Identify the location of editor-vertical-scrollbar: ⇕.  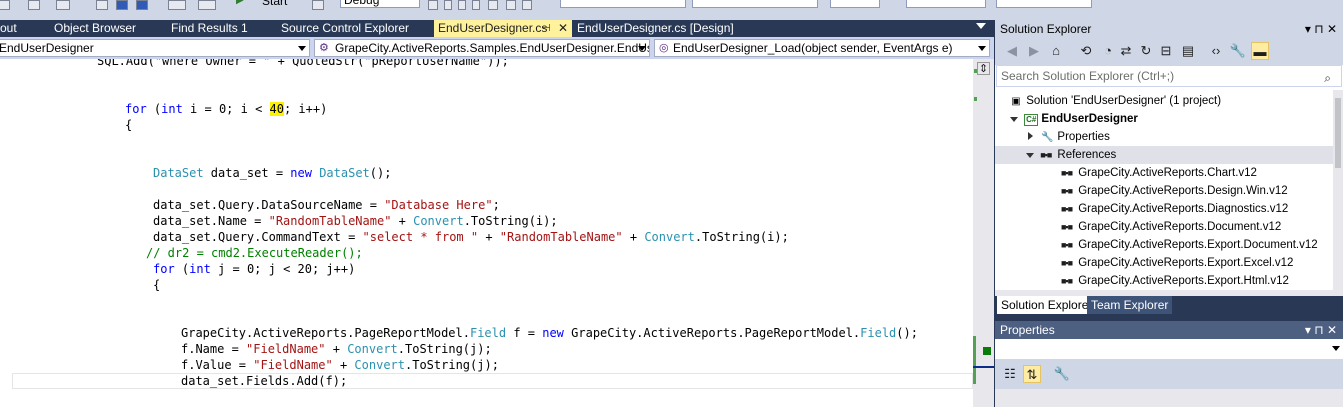
(983, 233).